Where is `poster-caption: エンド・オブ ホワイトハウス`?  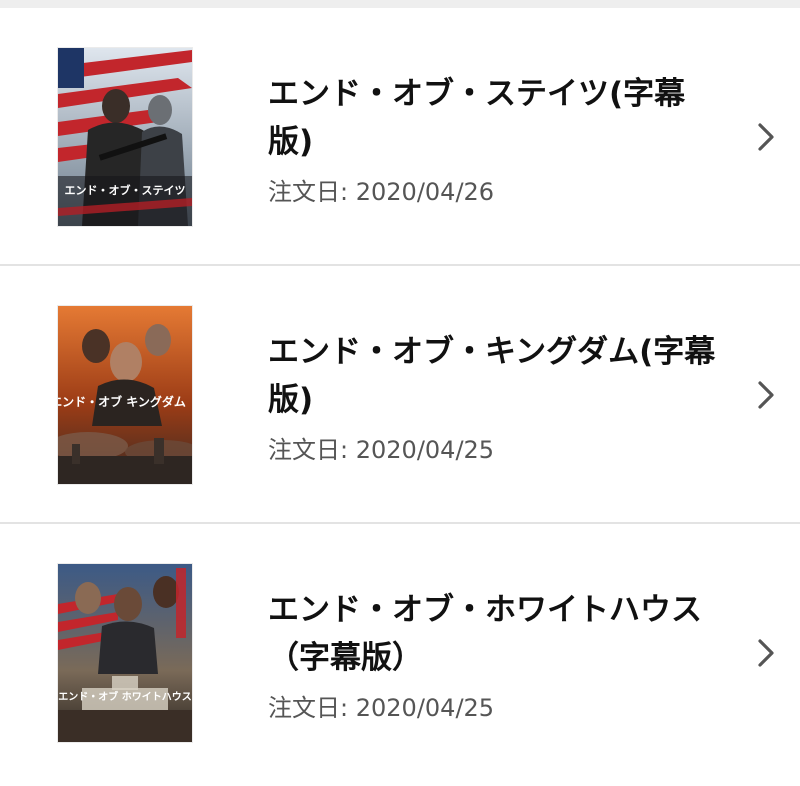 poster-caption: エンド・オブ ホワイトハウス is located at coordinates (124, 696).